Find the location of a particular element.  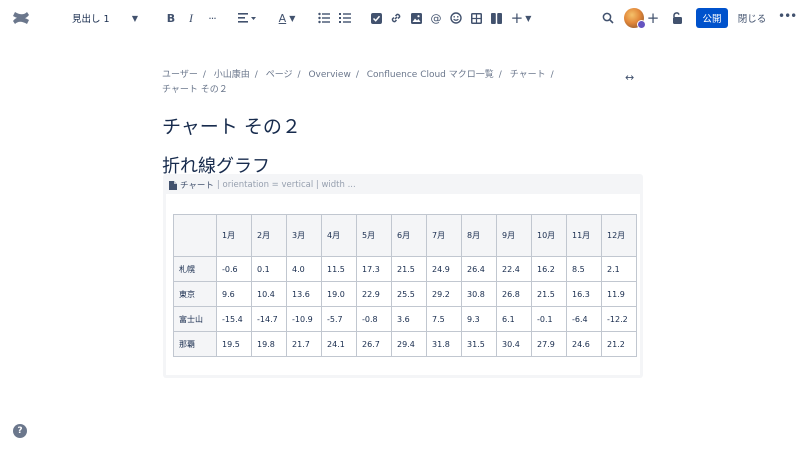

table-cell: 21.2 is located at coordinates (619, 344).